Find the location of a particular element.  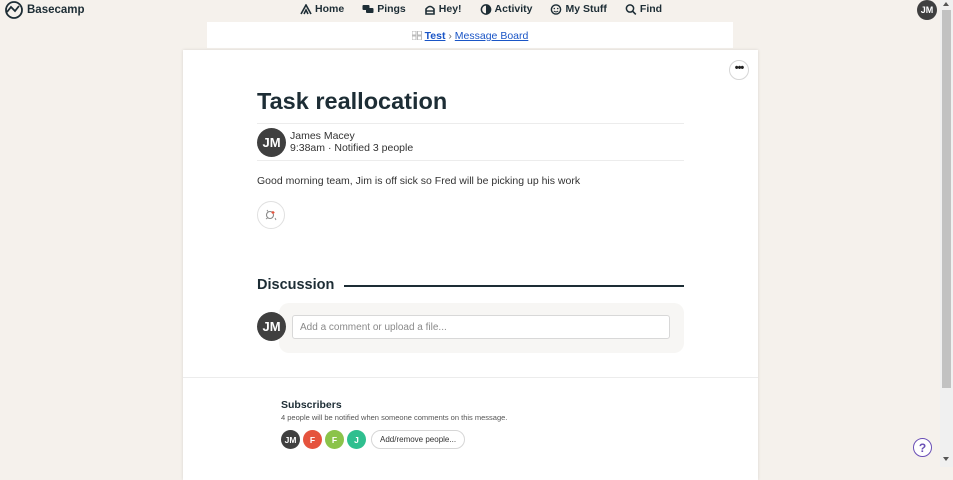

nav-find: Find is located at coordinates (643, 9).